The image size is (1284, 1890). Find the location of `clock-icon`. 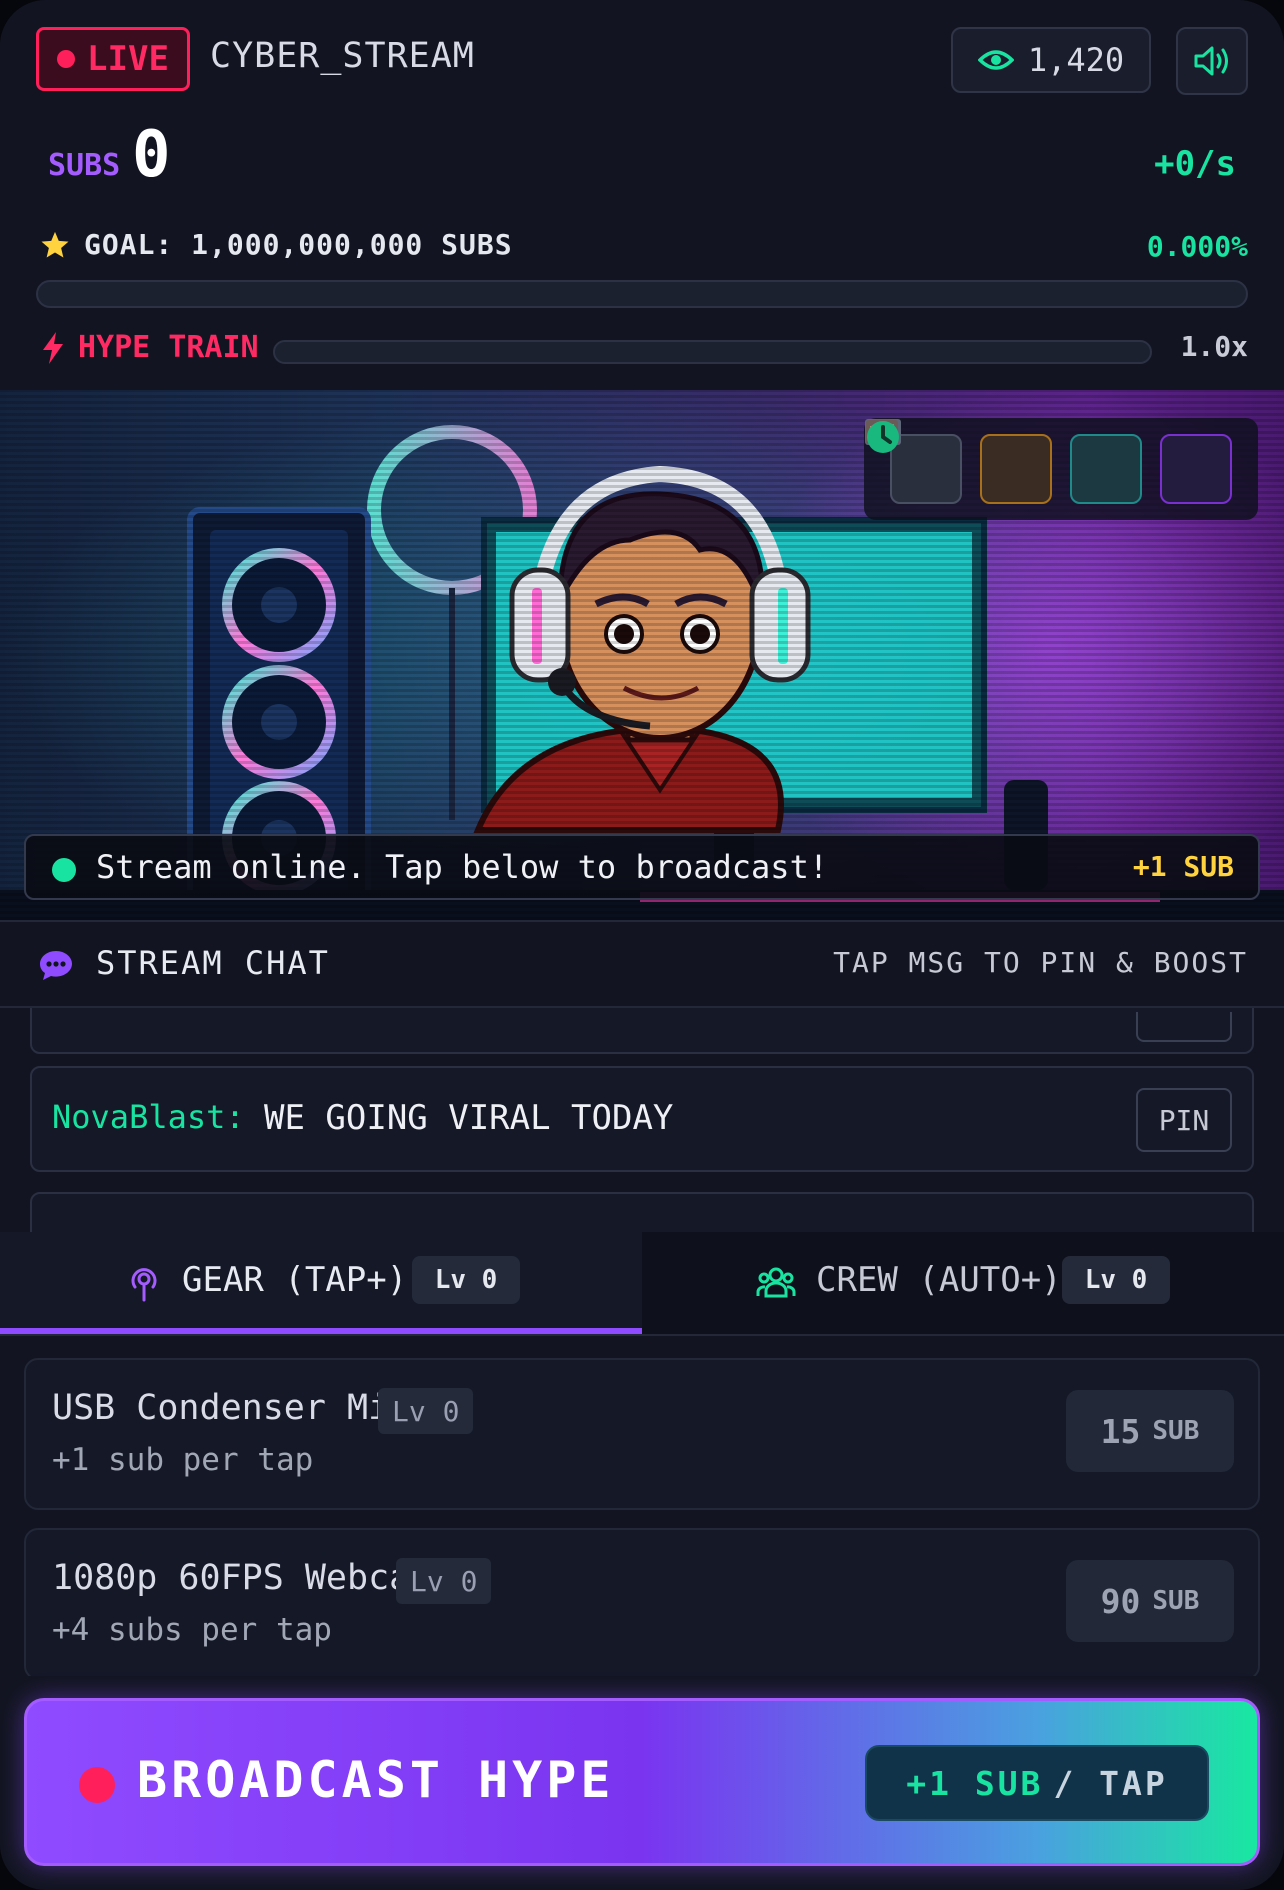

clock-icon is located at coordinates (883, 437).